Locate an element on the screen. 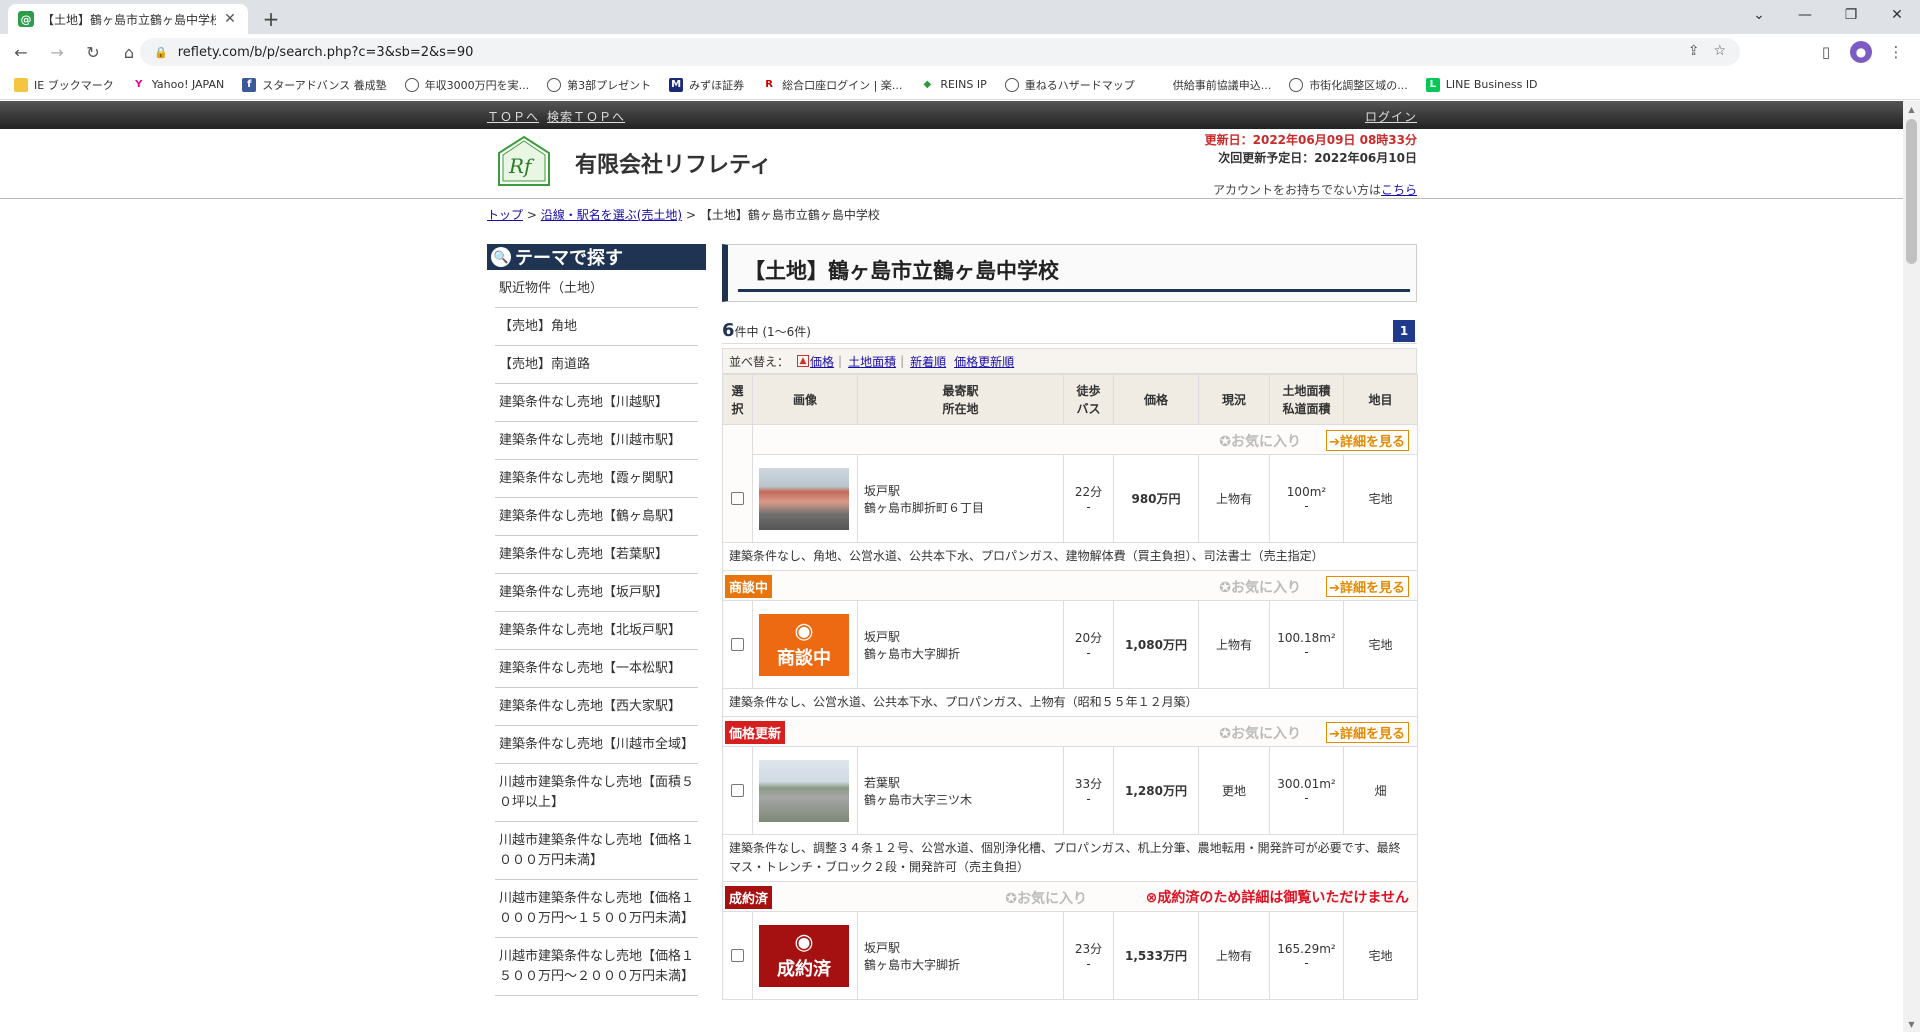 Image resolution: width=1920 pixels, height=1032 pixels. sidebar-item: 建築条件なし売地【川越市駅】 is located at coordinates (596, 441).